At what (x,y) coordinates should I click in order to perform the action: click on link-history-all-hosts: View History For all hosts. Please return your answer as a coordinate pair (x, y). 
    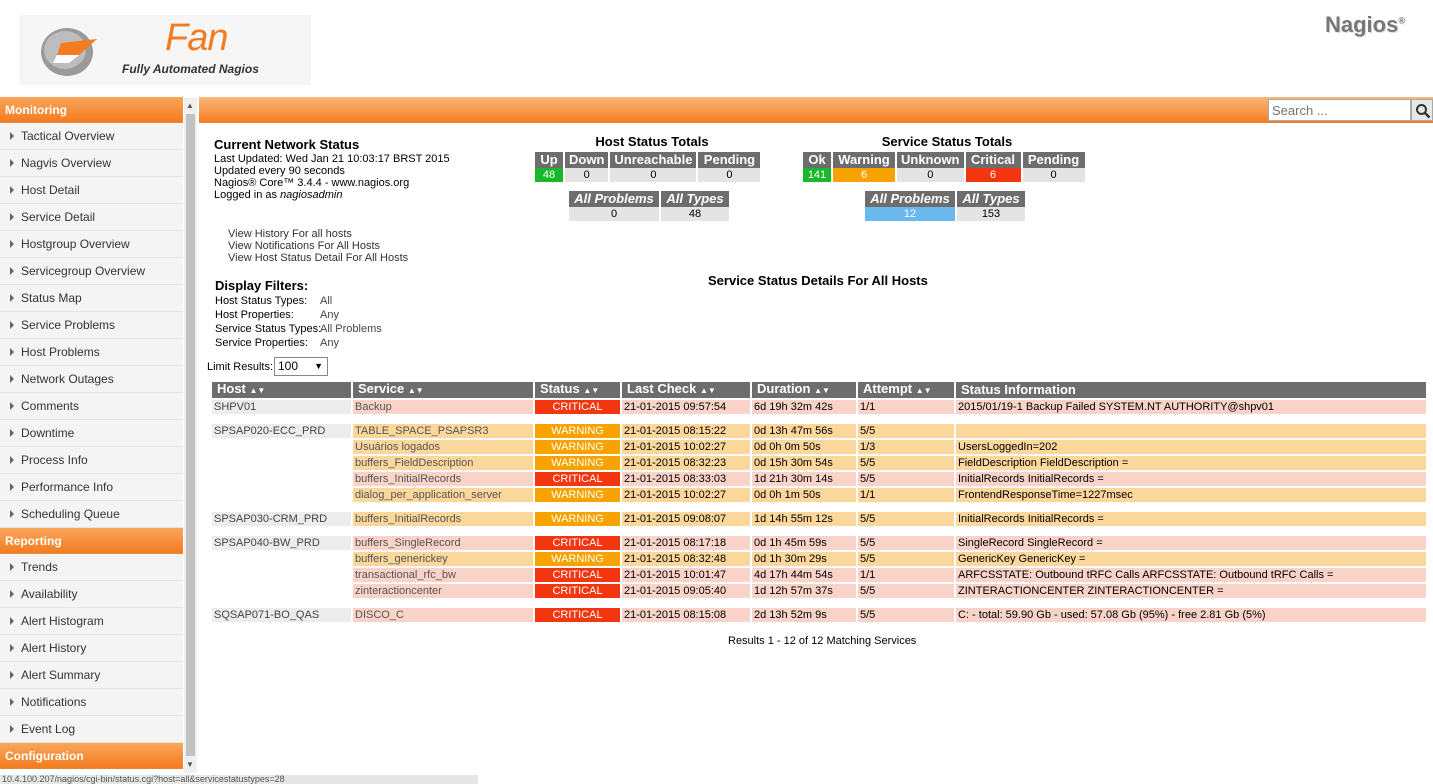
    Looking at the image, I should click on (290, 234).